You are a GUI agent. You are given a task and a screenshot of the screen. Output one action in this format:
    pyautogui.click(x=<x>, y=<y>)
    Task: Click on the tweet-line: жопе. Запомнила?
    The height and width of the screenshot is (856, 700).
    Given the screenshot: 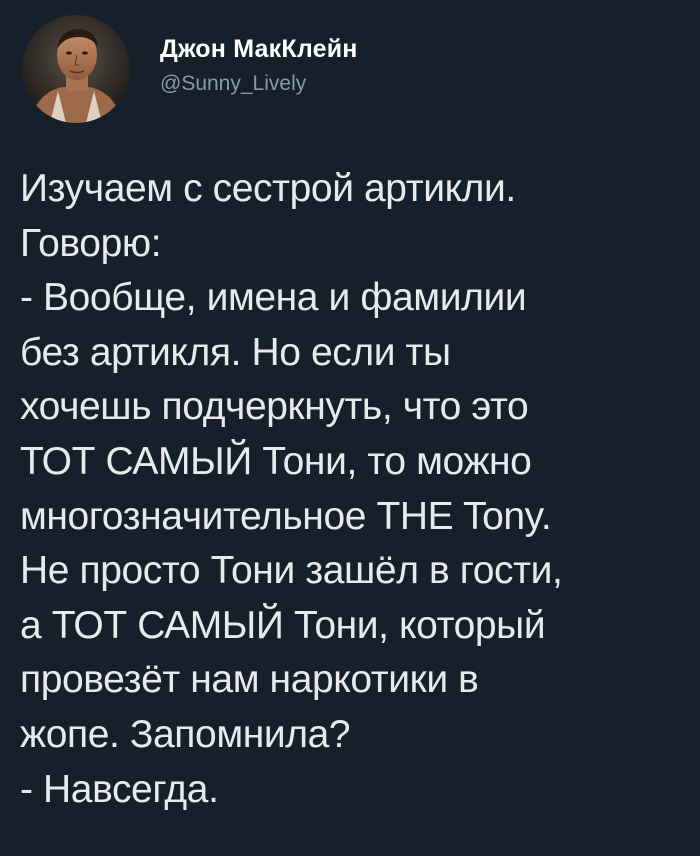 What is the action you would take?
    pyautogui.click(x=185, y=734)
    